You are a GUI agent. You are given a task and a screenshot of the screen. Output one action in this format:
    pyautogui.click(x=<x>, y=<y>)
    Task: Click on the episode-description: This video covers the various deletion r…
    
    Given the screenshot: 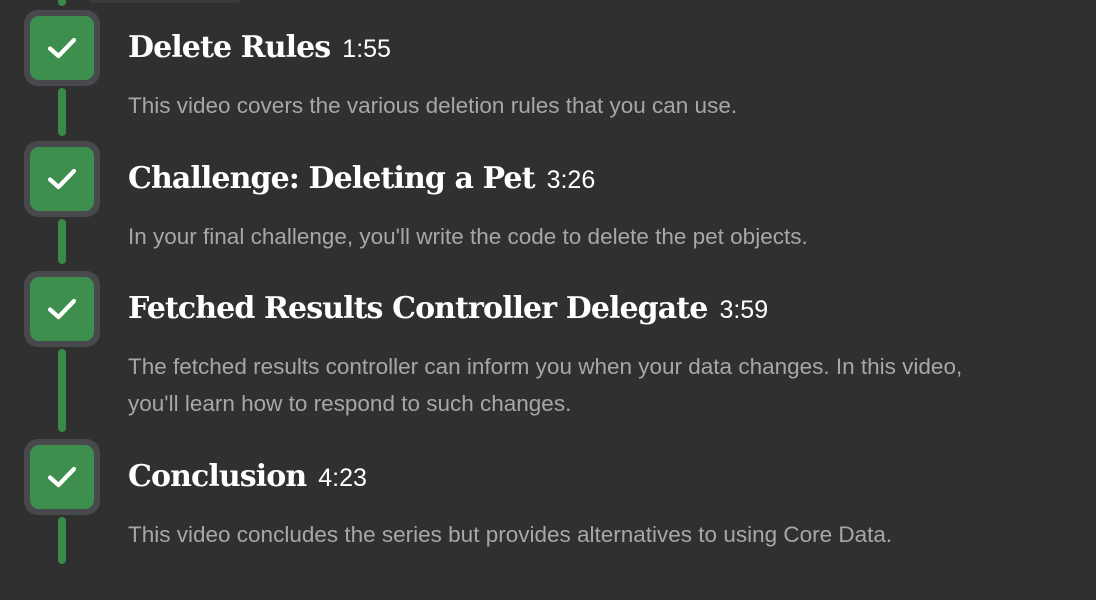 What is the action you would take?
    pyautogui.click(x=433, y=105)
    